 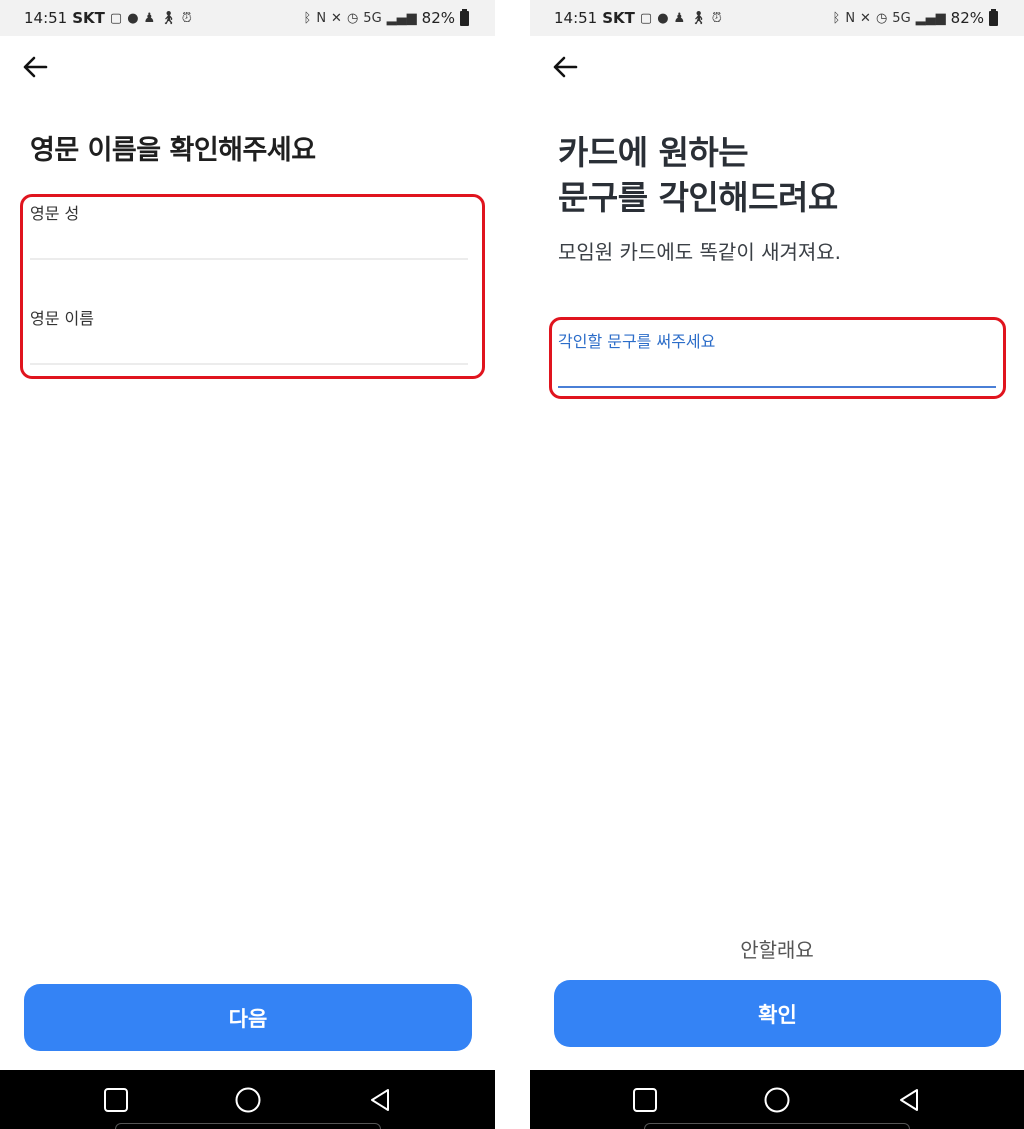 What do you see at coordinates (700, 252) in the screenshot?
I see `page-subtitle: 모임원 카드에도 똑같이 새겨져요.` at bounding box center [700, 252].